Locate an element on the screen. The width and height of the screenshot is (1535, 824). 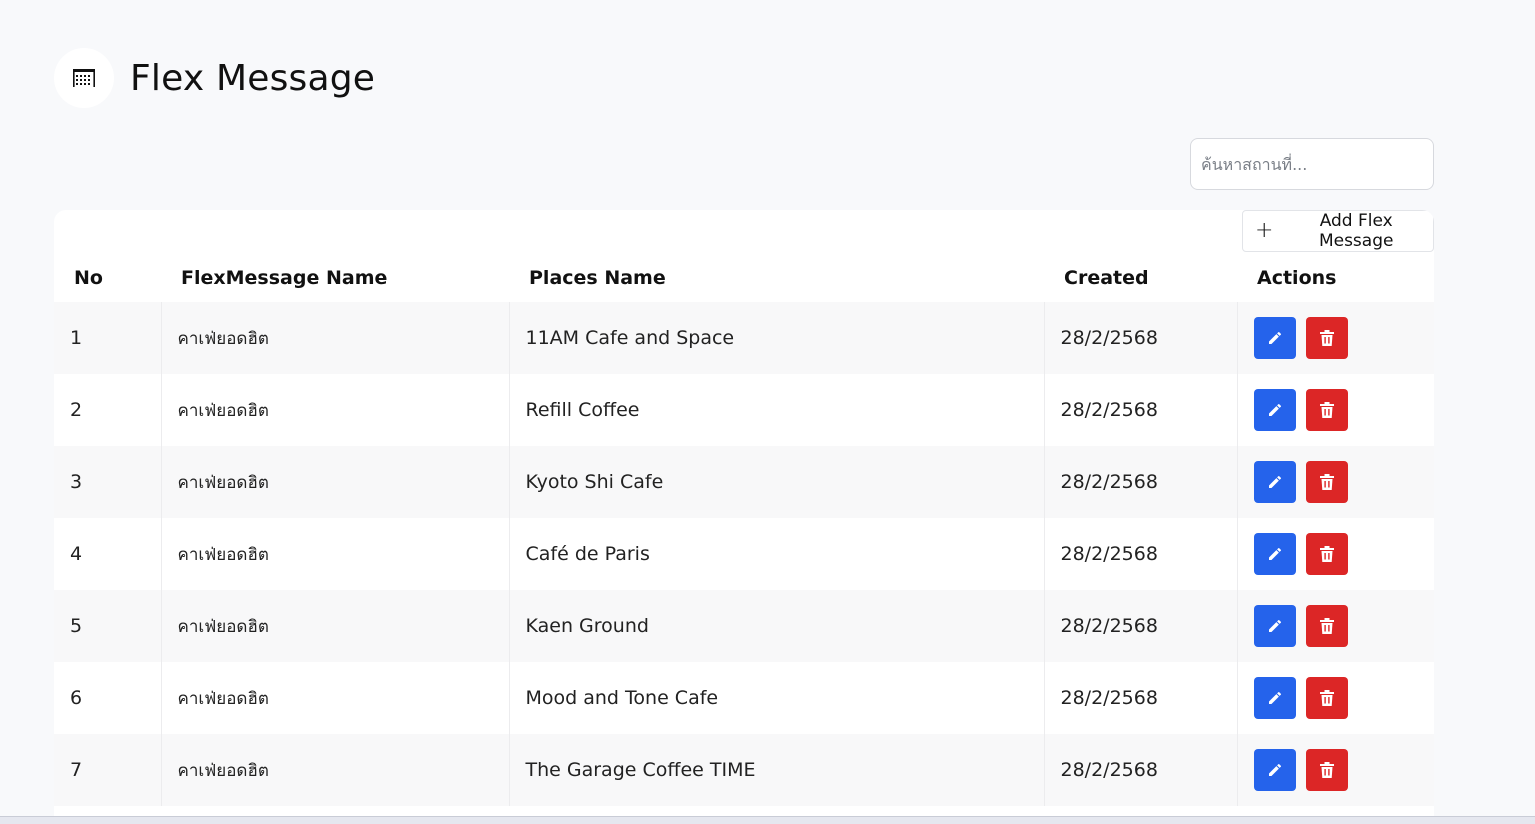
search-input is located at coordinates (1312, 164).